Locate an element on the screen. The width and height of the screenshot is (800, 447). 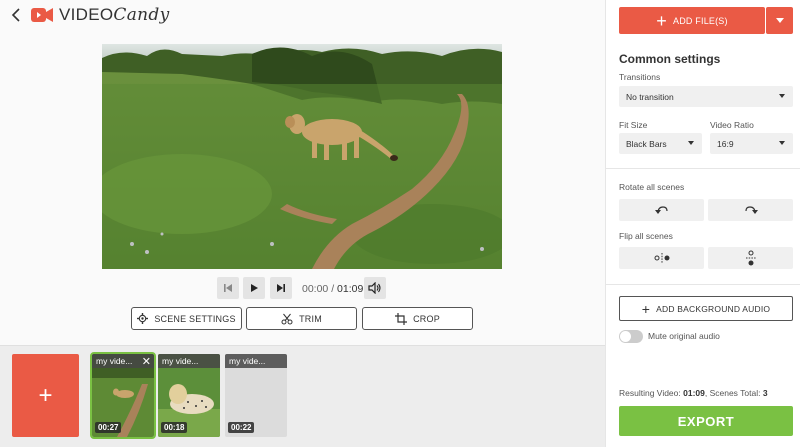
logo-text: VIDEOCandy is located at coordinates (114, 15).